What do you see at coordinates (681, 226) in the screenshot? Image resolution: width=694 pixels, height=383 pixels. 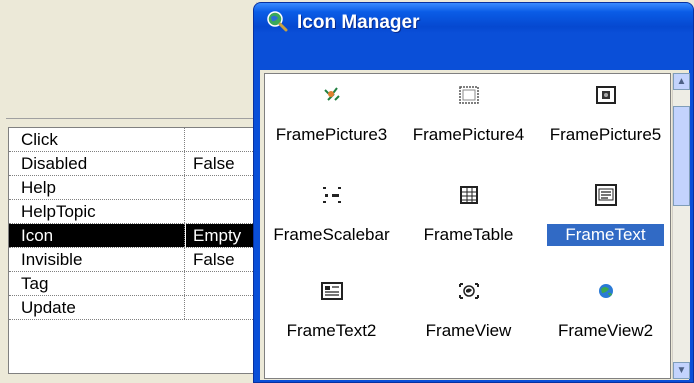 I see `vertical-scrollbar: ▲ ▼` at bounding box center [681, 226].